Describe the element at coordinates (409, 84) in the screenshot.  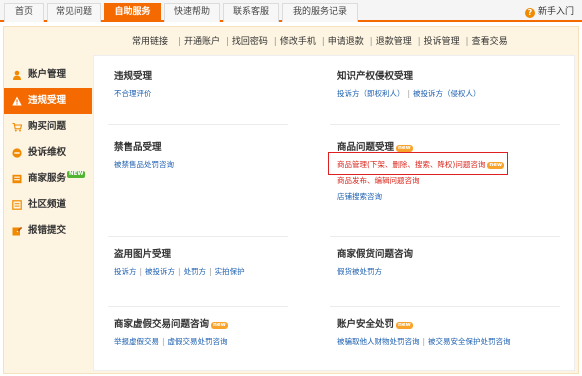
I see `section-ip-infringement: 知识产权侵权受理 投诉方（即权利人） | 被投诉方（侵权人）` at that location.